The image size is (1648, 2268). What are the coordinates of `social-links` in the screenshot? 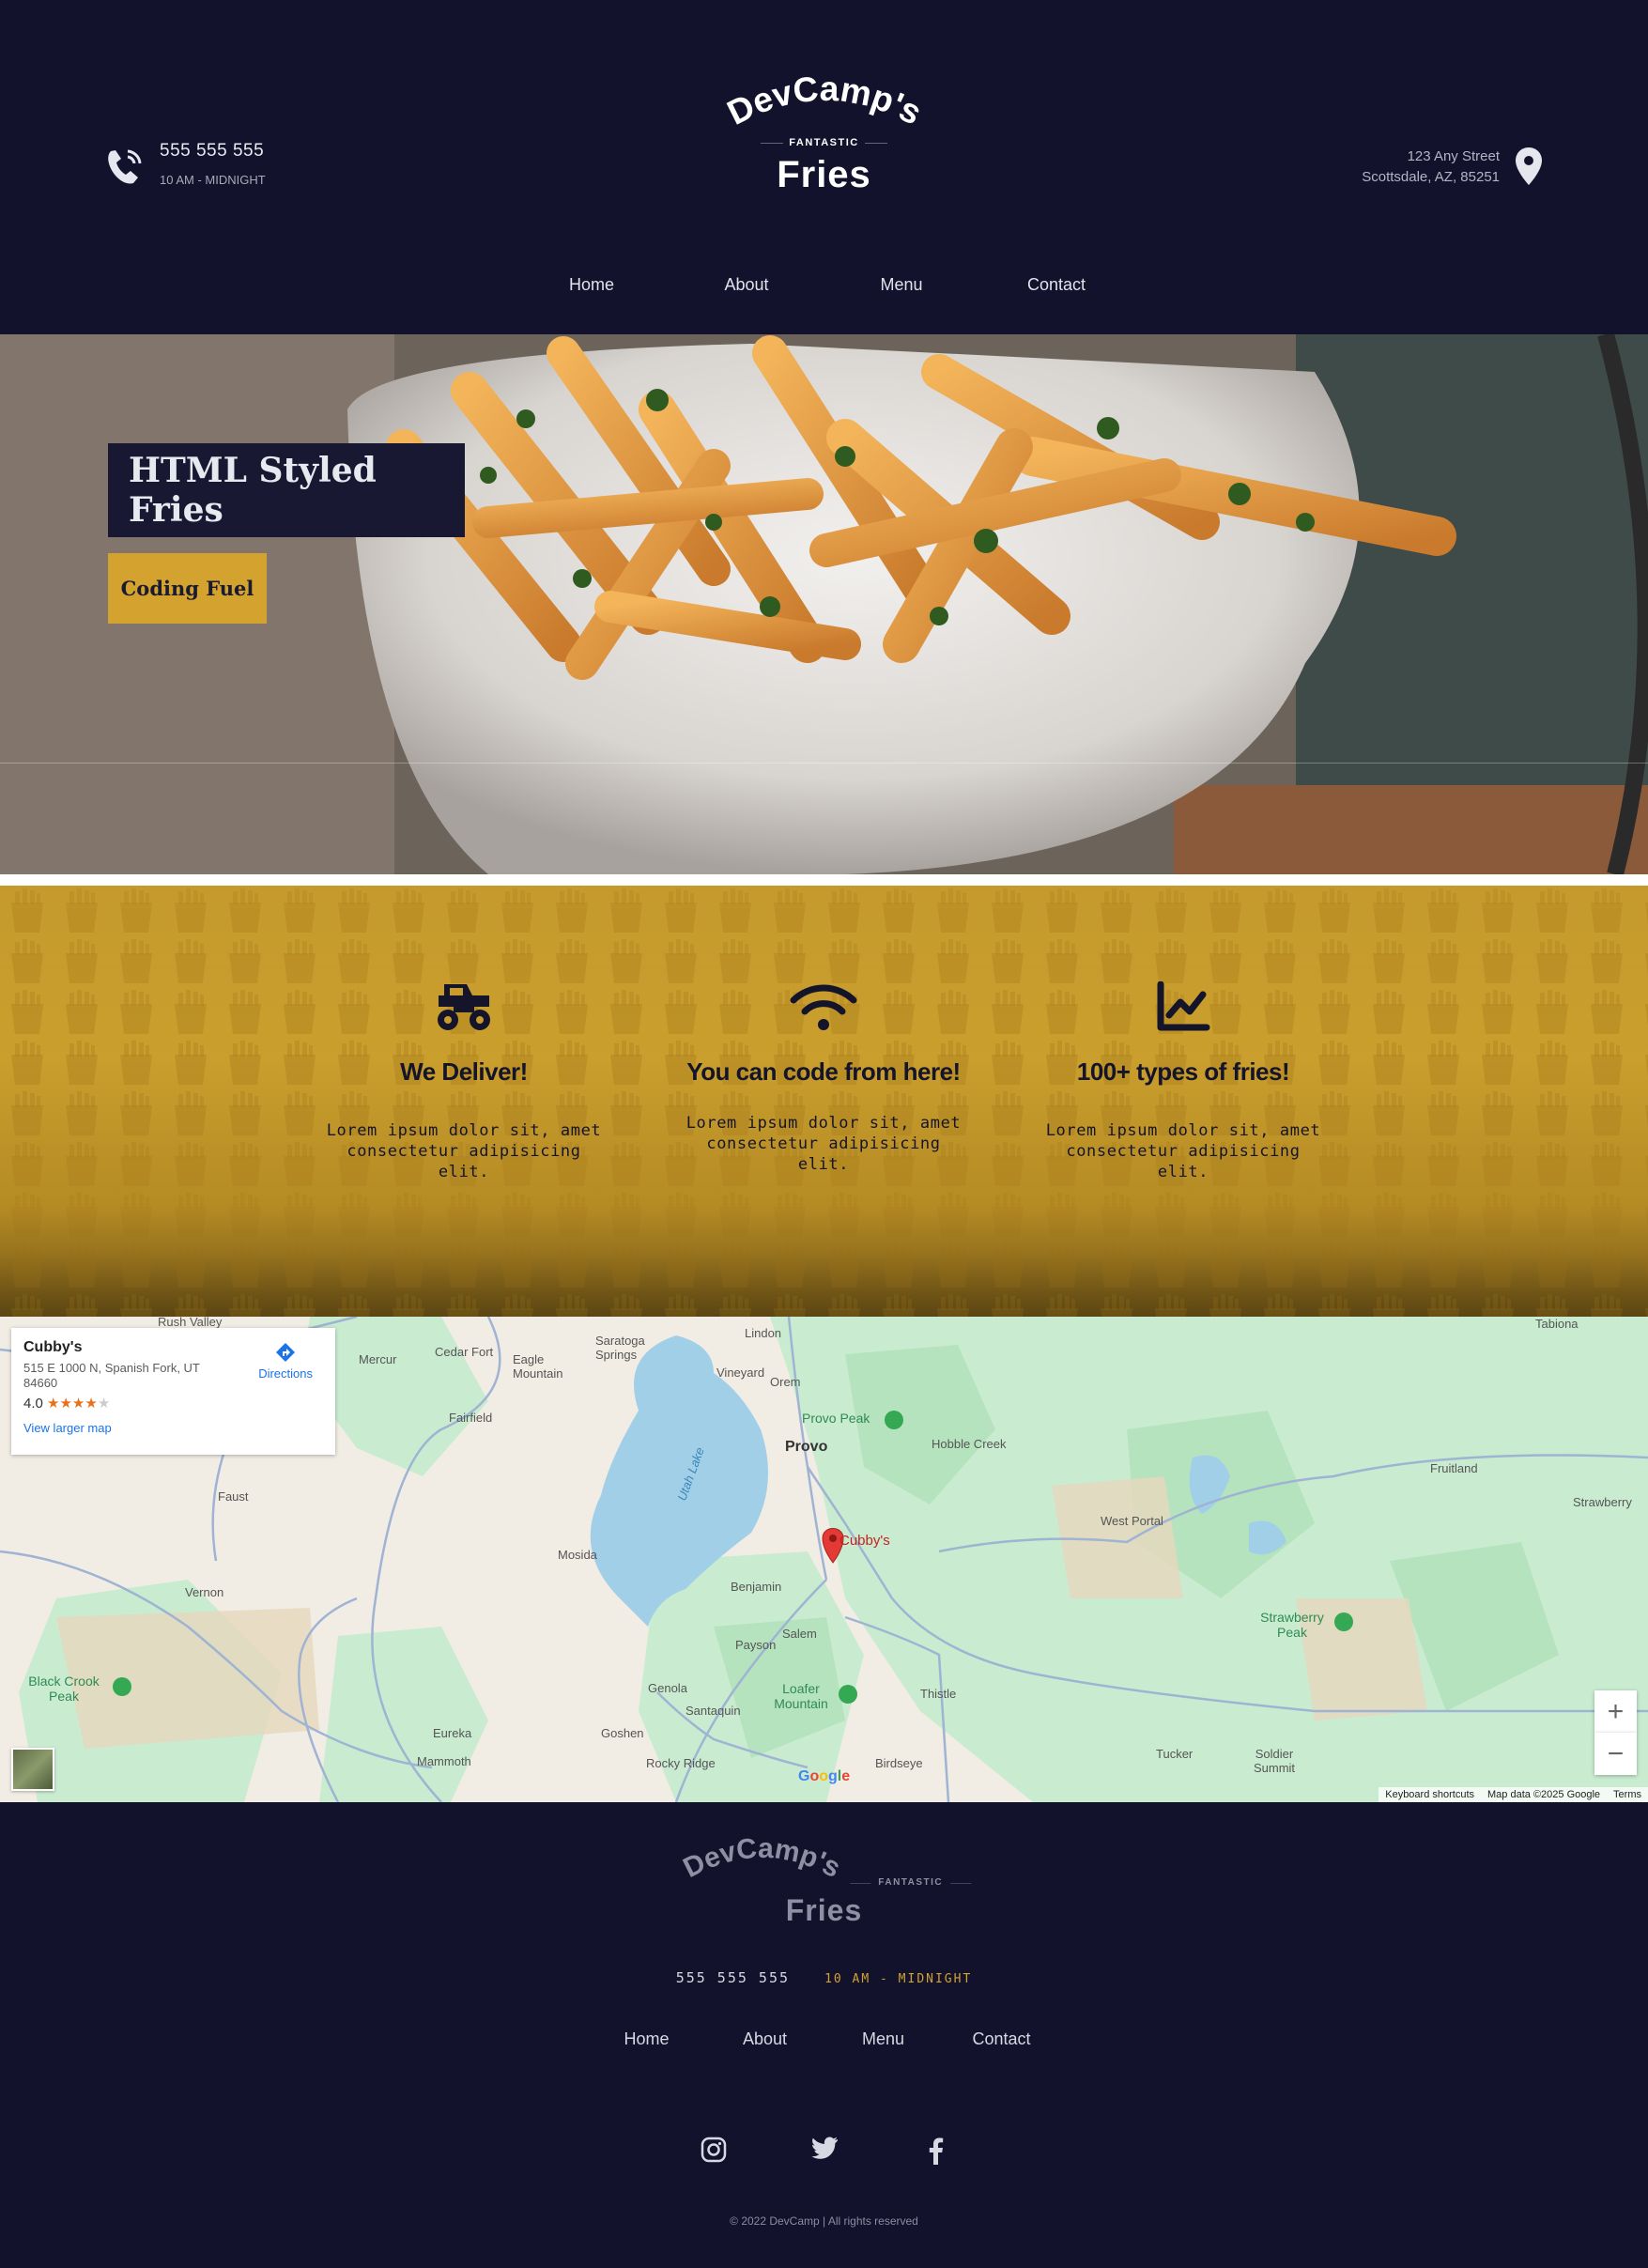 It's located at (824, 2151).